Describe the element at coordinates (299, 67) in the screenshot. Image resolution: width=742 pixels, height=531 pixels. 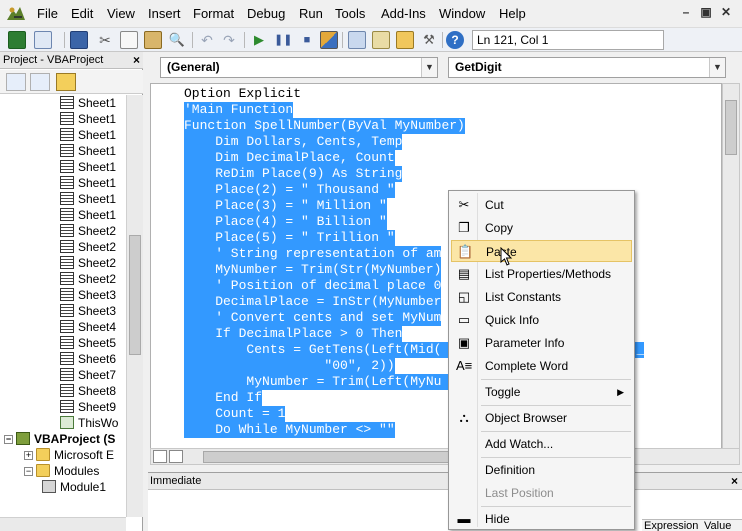
I see `object-combo: (General) ▼` at that location.